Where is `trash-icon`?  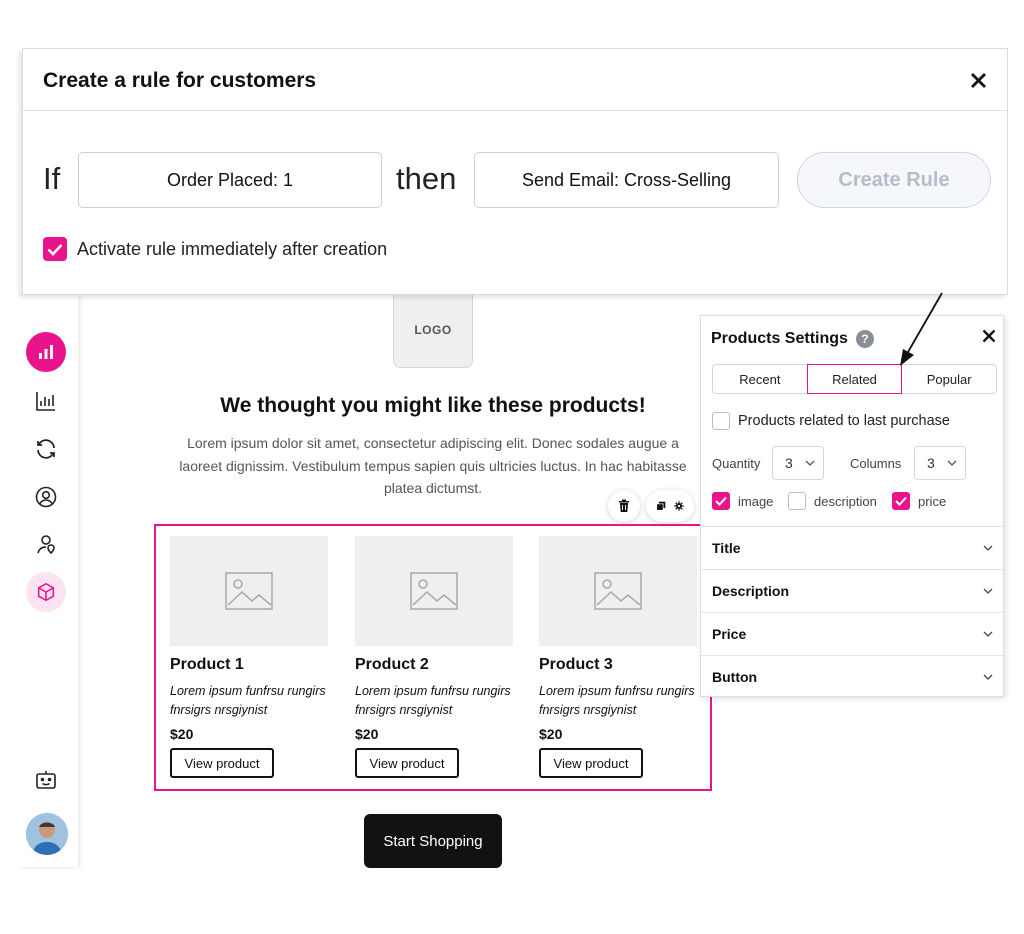
trash-icon is located at coordinates (624, 505).